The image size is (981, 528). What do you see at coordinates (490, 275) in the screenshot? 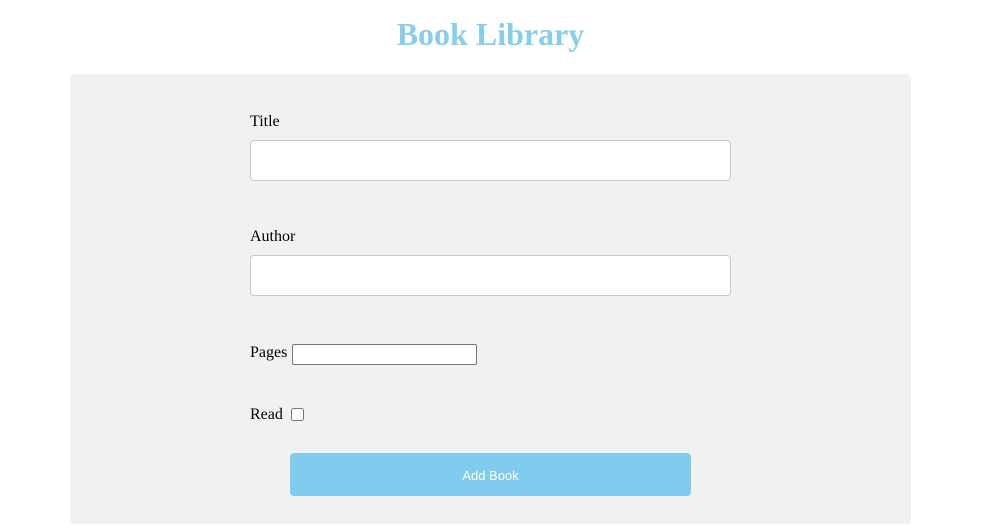
I see `author-input` at bounding box center [490, 275].